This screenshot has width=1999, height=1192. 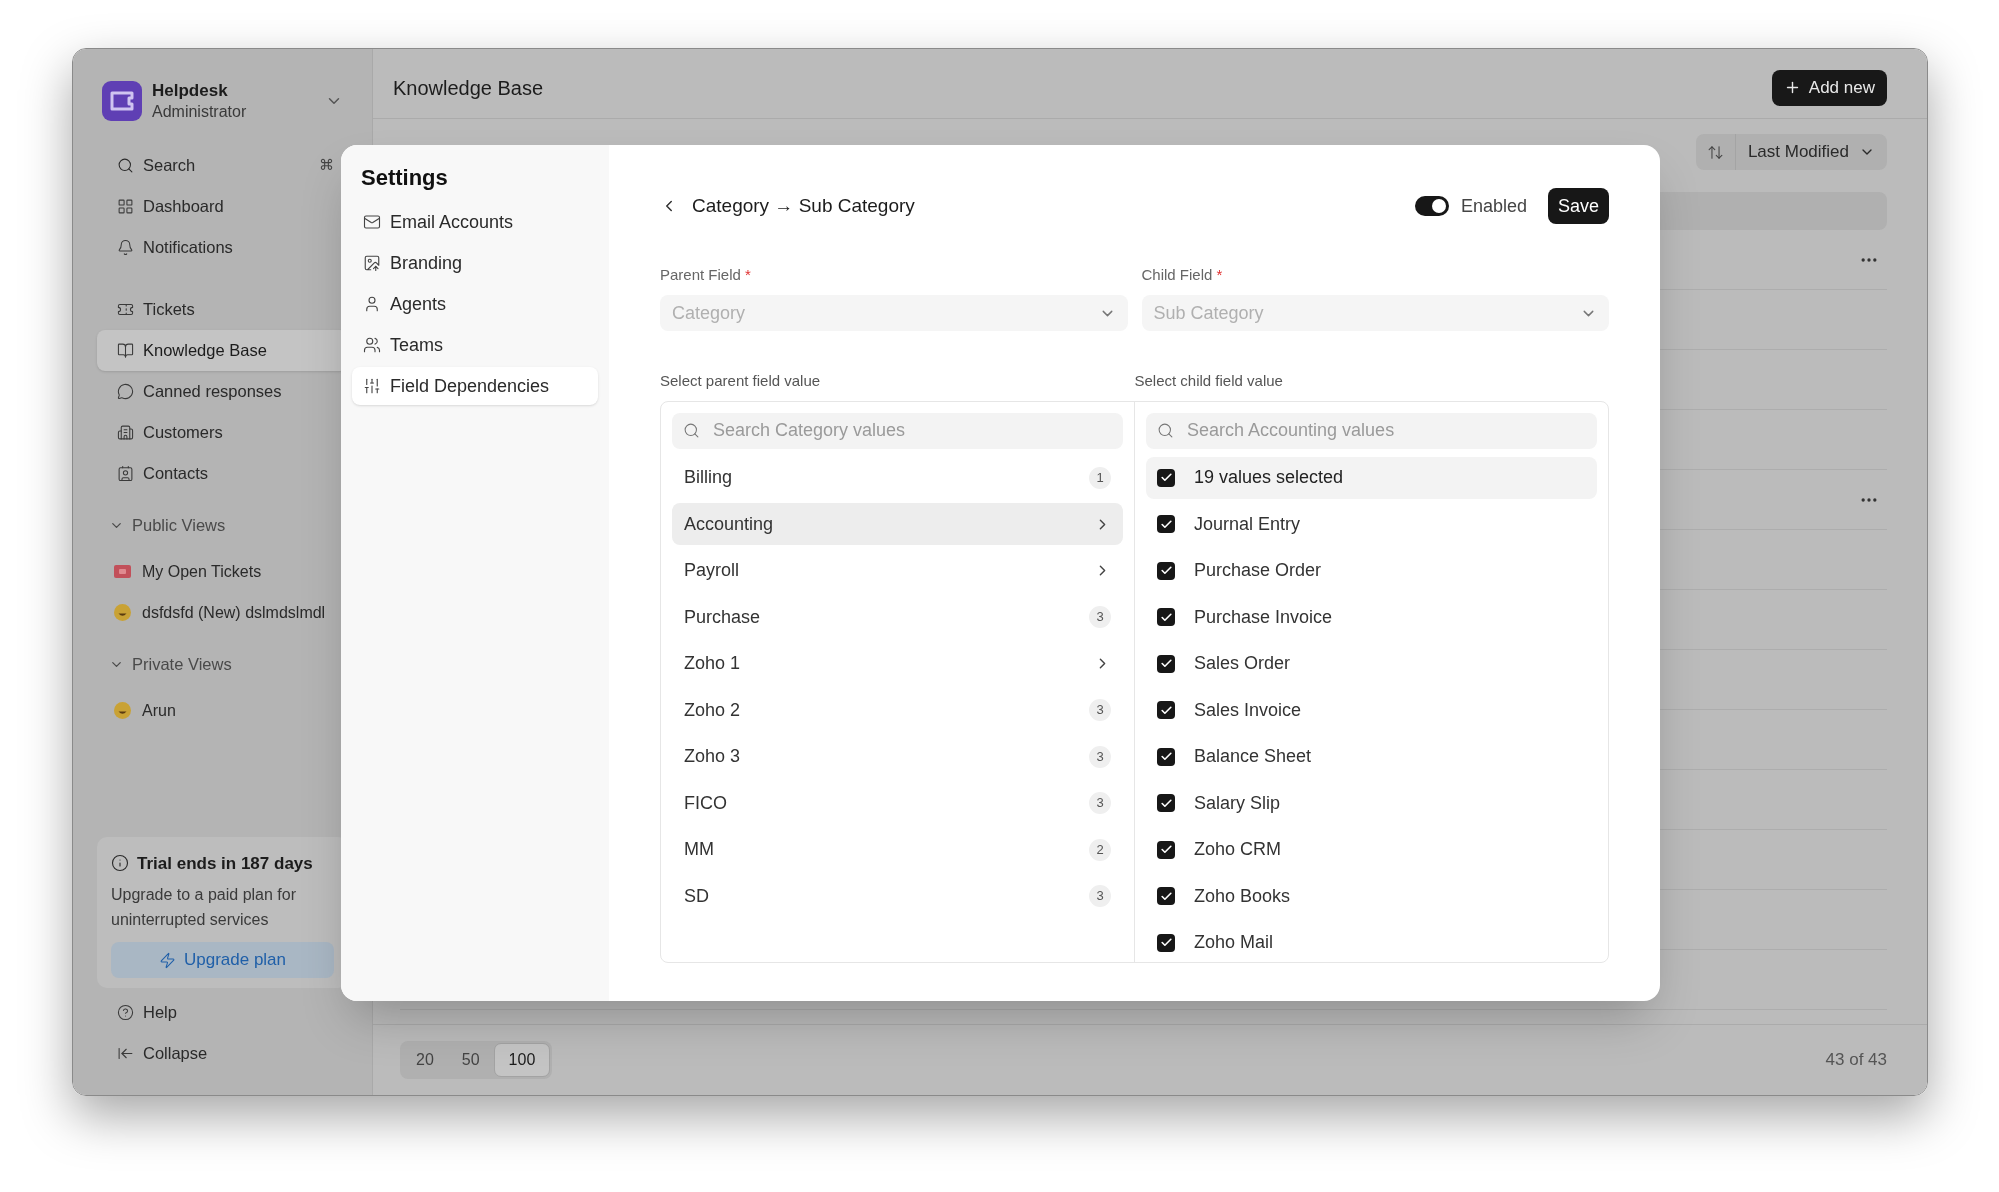 I want to click on search-item: Search, so click(x=156, y=165).